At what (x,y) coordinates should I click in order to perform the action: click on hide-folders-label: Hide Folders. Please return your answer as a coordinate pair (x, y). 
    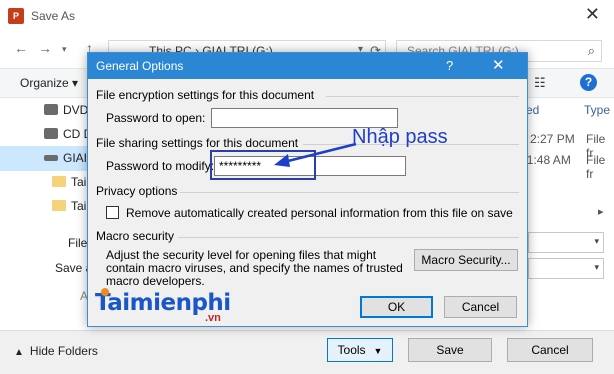
    Looking at the image, I should click on (63, 351).